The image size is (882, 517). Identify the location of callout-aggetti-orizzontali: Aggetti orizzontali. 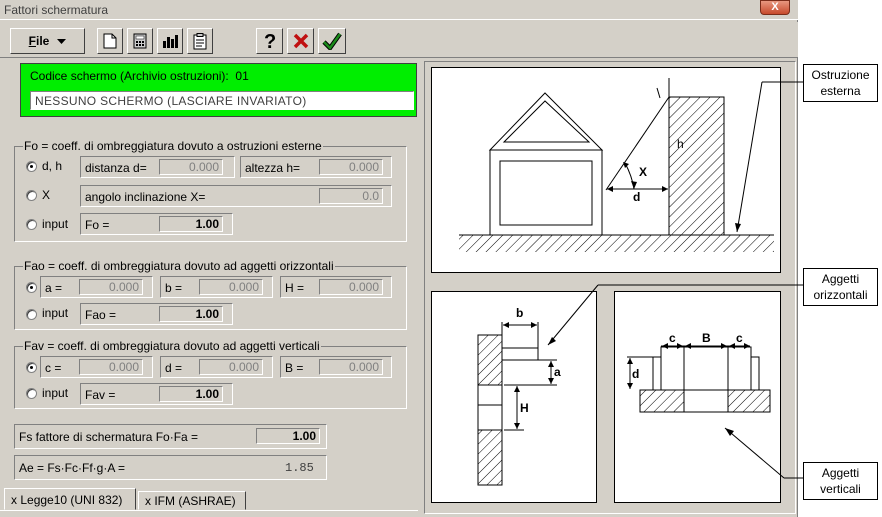
(840, 287).